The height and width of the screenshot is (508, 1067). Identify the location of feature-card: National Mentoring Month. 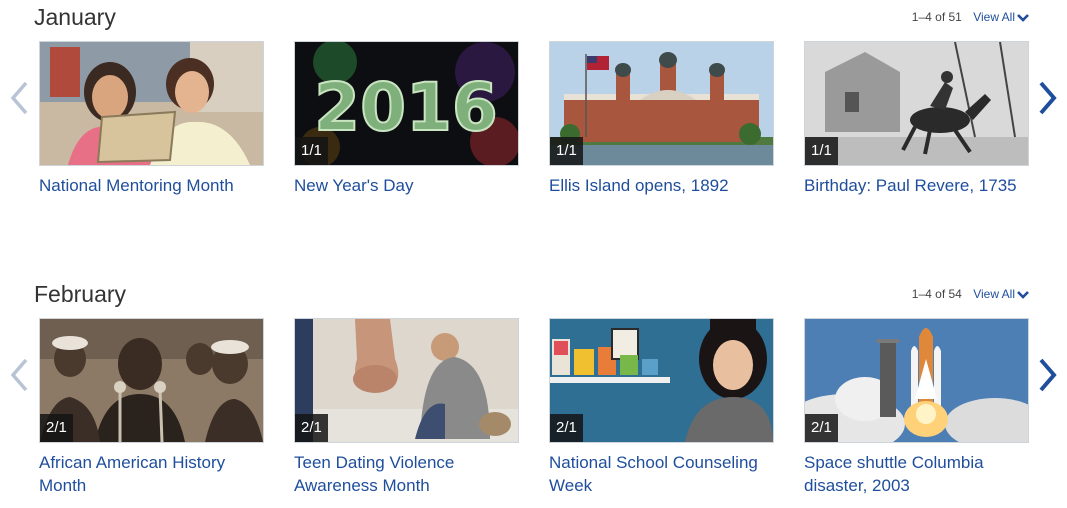
(151, 119).